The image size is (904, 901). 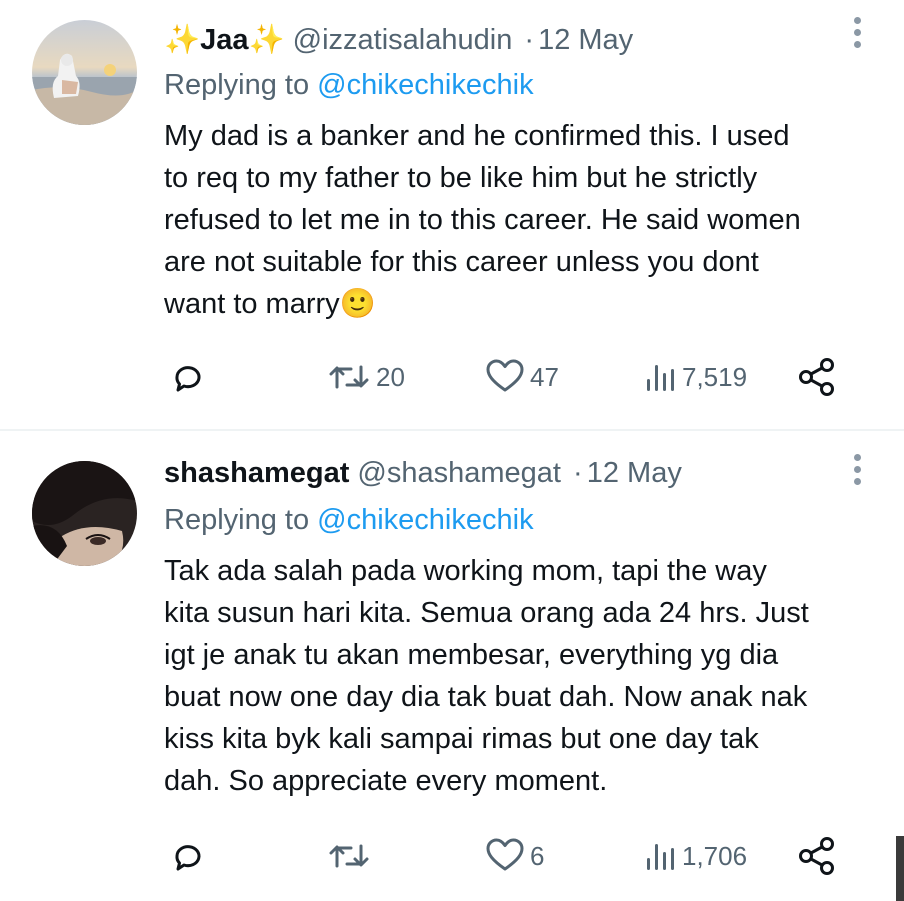 I want to click on like-button: 6, so click(x=514, y=856).